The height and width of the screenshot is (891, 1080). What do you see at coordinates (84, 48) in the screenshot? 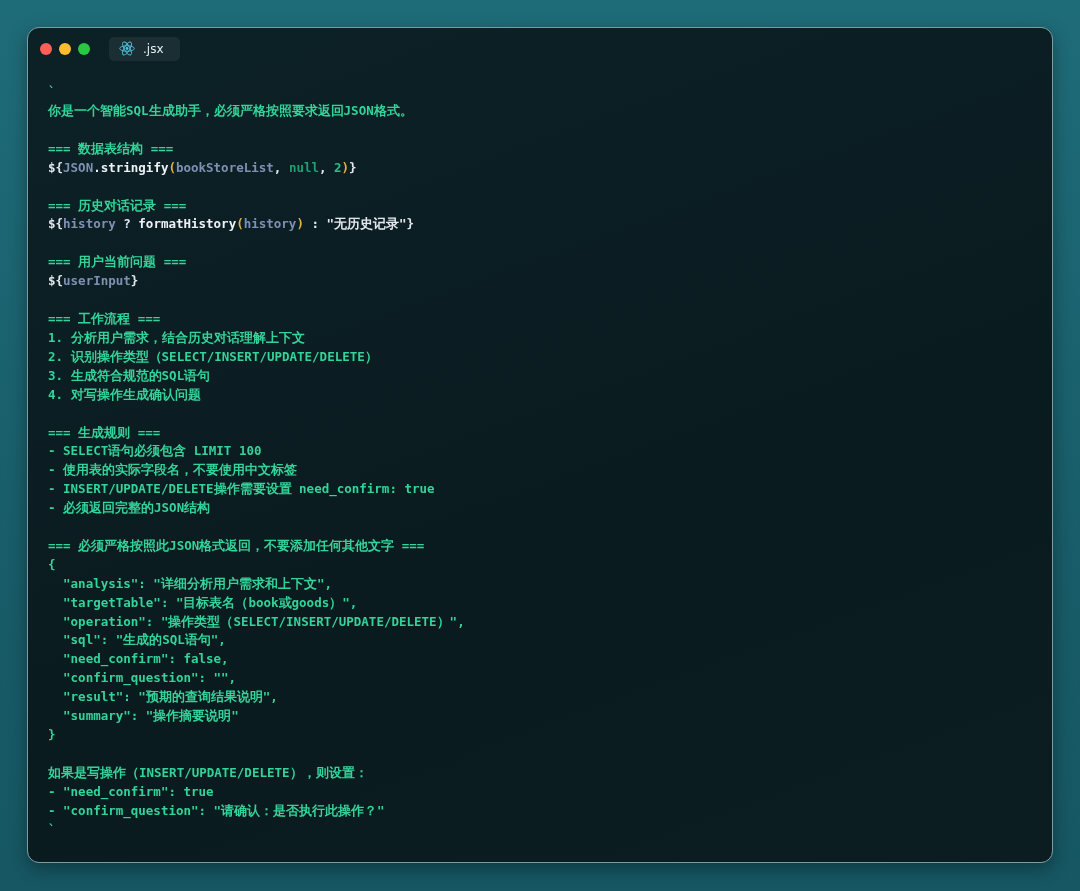
I see `maximize-button` at bounding box center [84, 48].